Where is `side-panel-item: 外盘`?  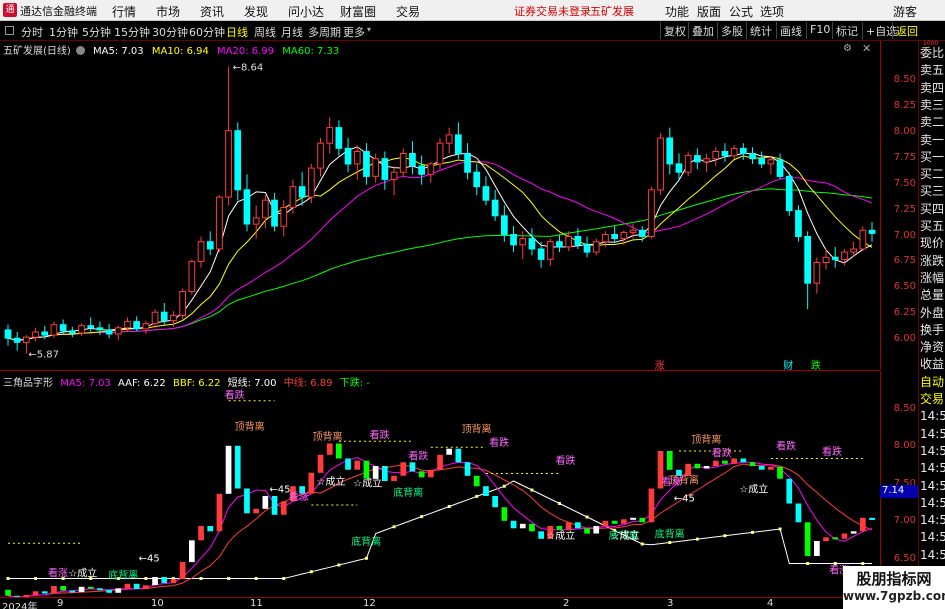 side-panel-item: 外盘 is located at coordinates (932, 313).